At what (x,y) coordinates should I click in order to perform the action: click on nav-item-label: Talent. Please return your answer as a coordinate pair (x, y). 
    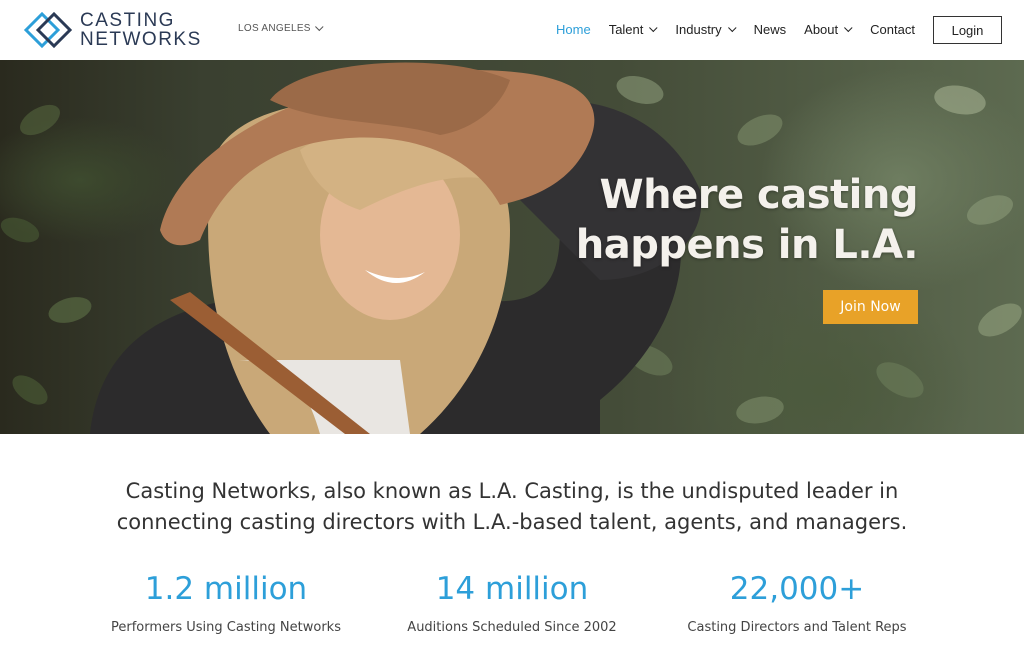
    Looking at the image, I should click on (626, 29).